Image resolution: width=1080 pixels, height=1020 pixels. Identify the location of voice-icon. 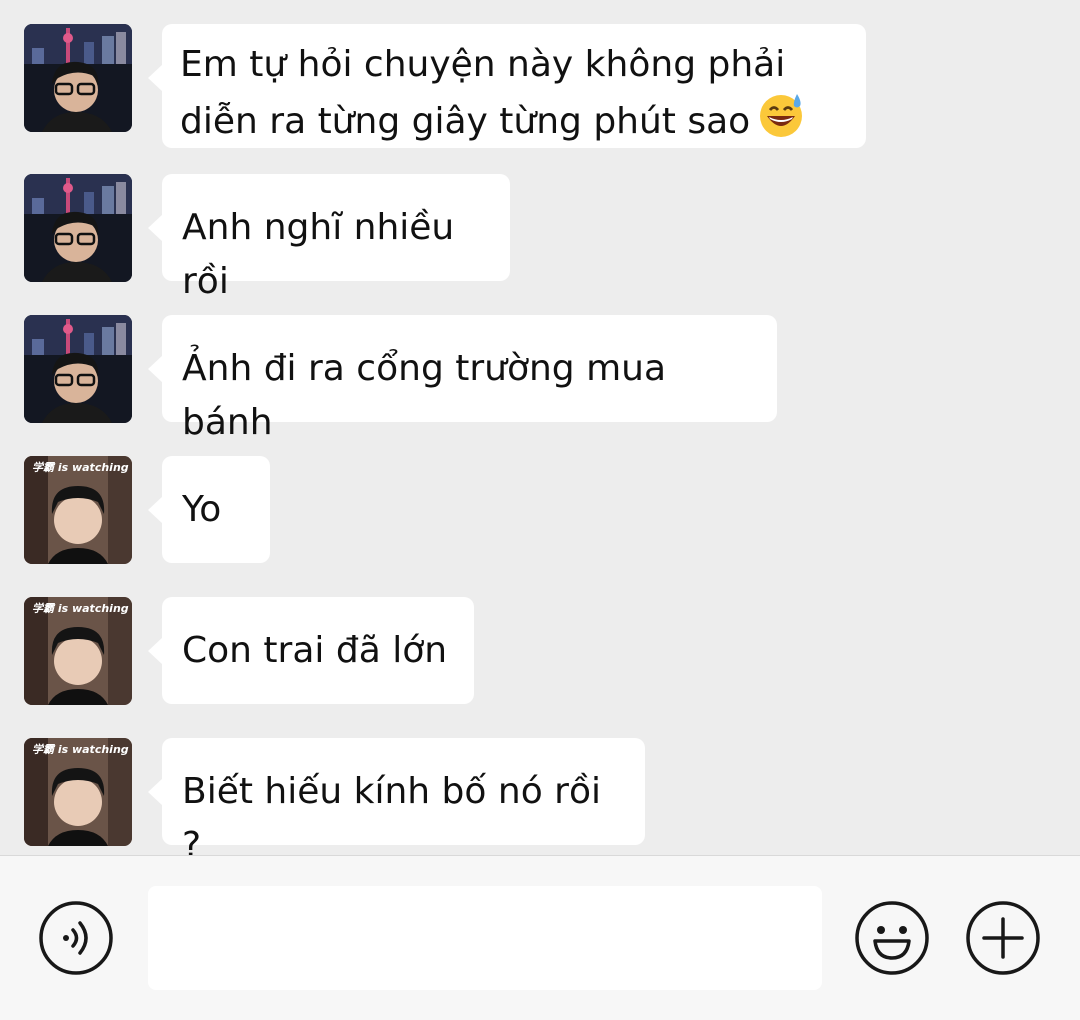
(76, 938).